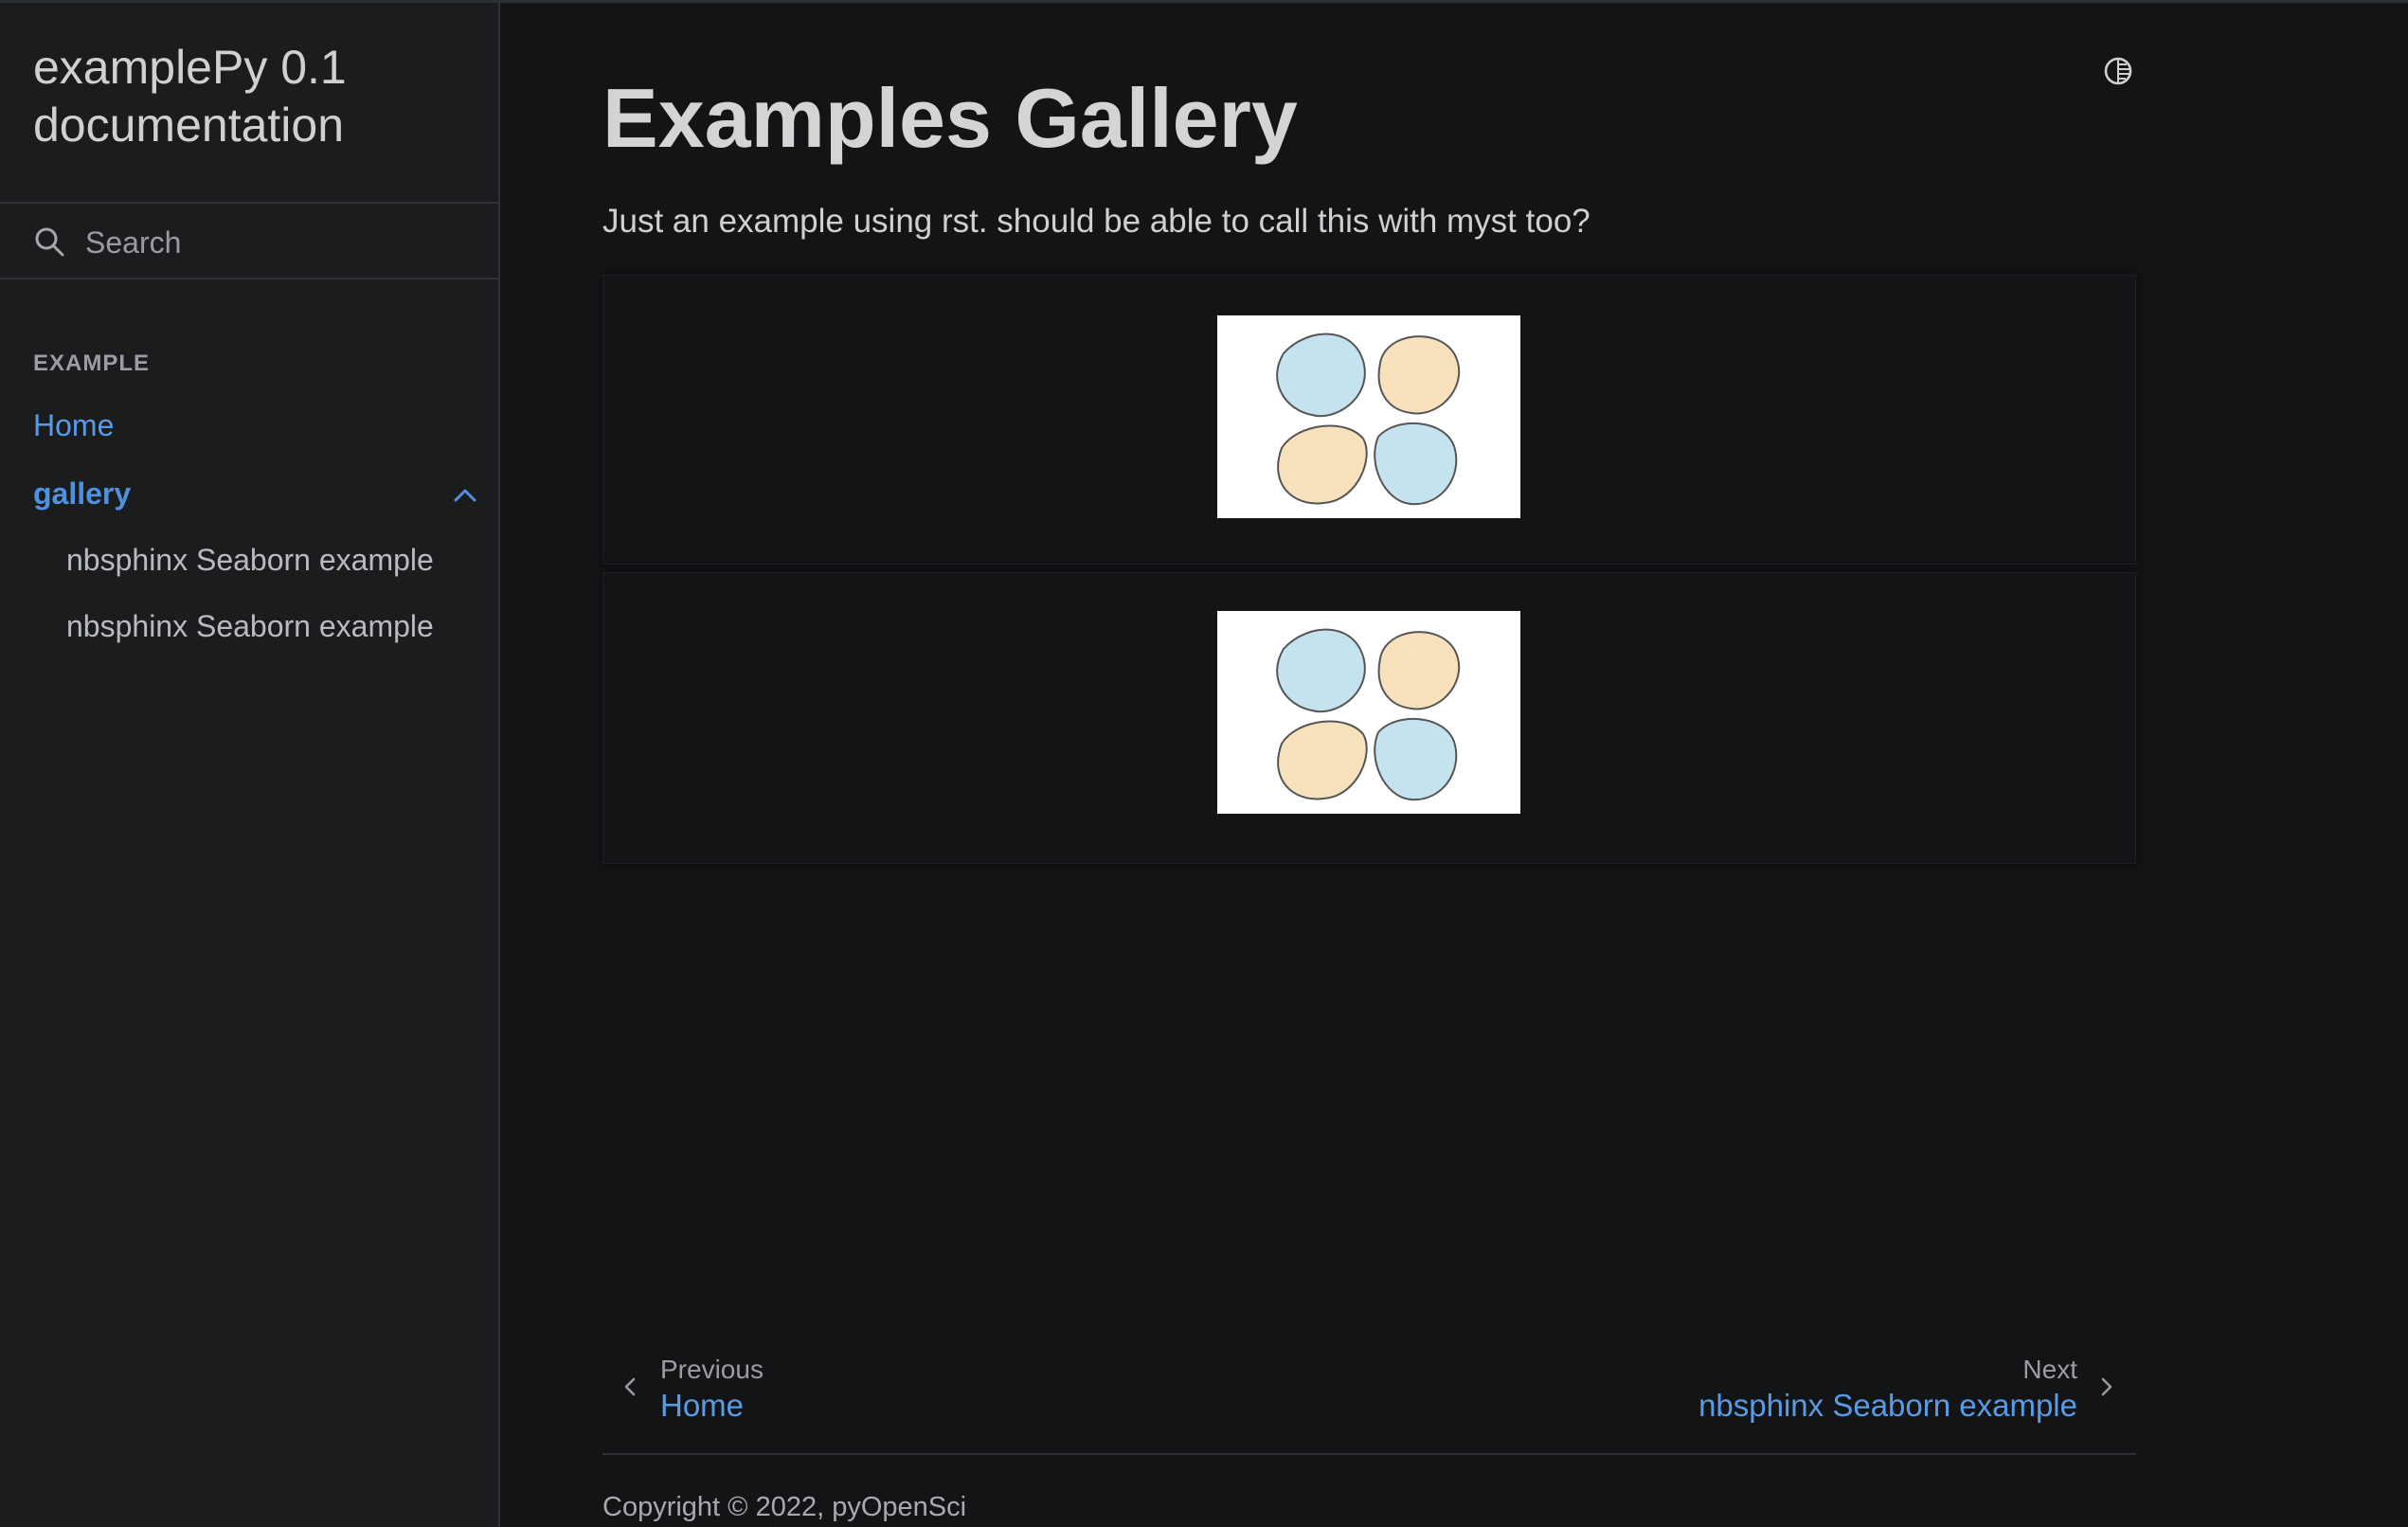  What do you see at coordinates (630, 1386) in the screenshot?
I see `chevron-left-icon` at bounding box center [630, 1386].